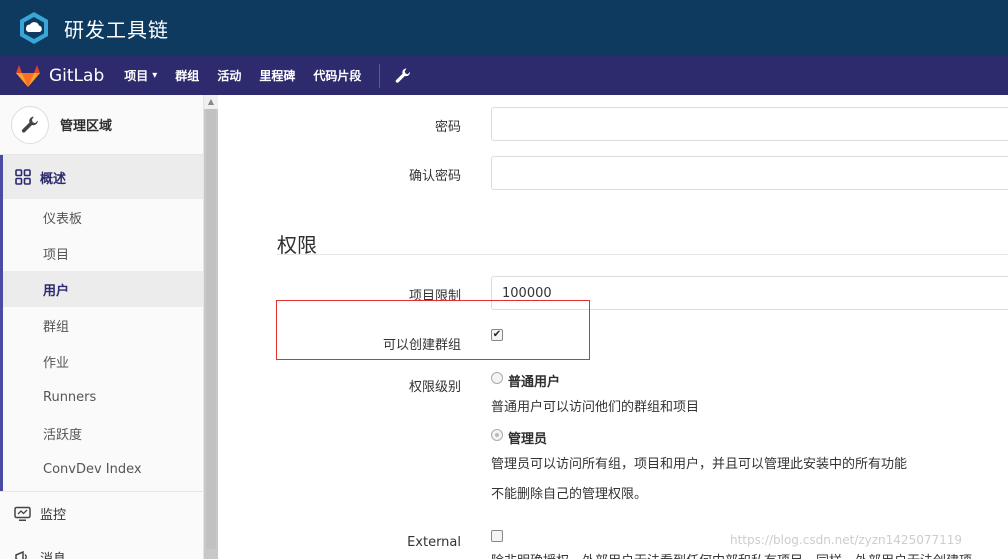  I want to click on external-help: 除非明确授权，外部用户无法看到任何内部和私有项目。同样，外部用户无法创建项, so click(749, 554).